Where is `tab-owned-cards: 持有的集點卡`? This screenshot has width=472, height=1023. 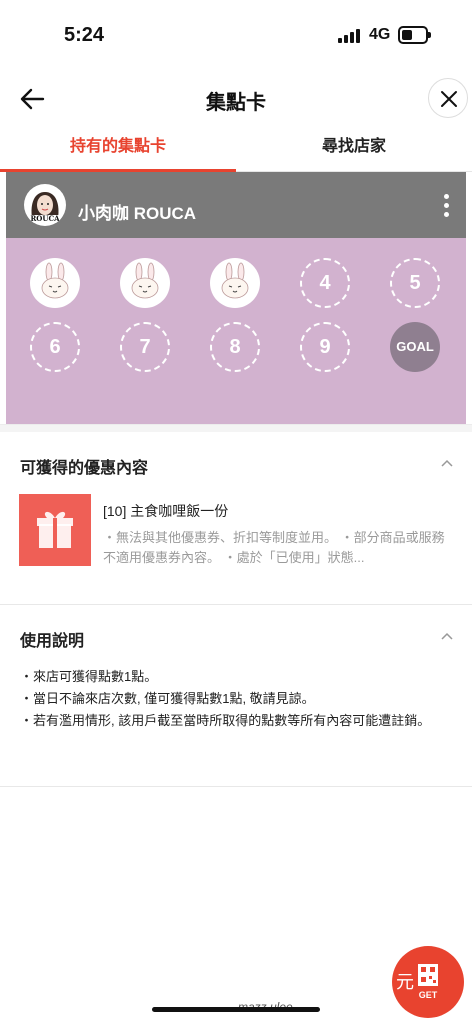
tab-owned-cards: 持有的集點卡 is located at coordinates (118, 150).